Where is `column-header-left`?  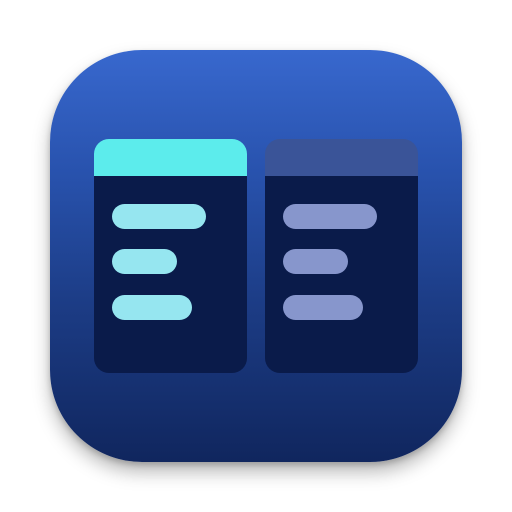
column-header-left is located at coordinates (170, 157).